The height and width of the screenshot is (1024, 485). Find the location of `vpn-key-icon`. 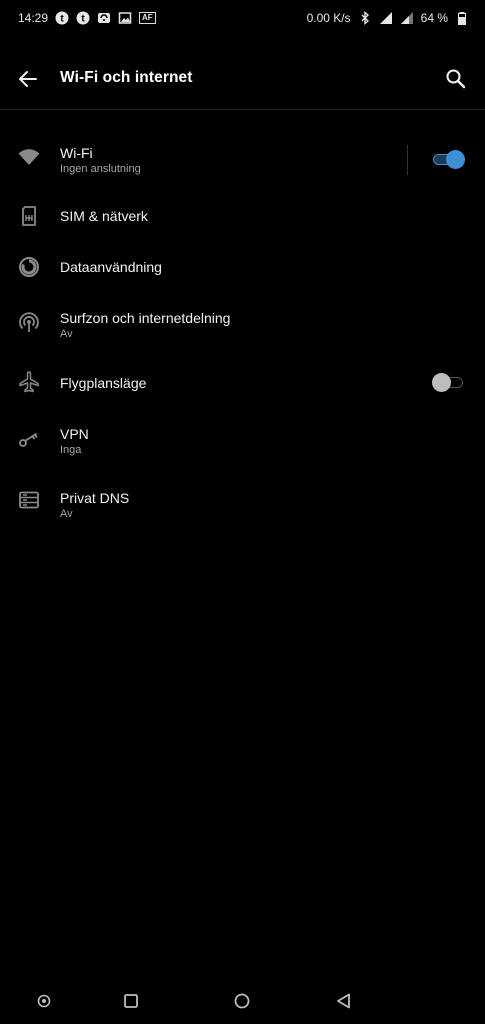

vpn-key-icon is located at coordinates (29, 439).